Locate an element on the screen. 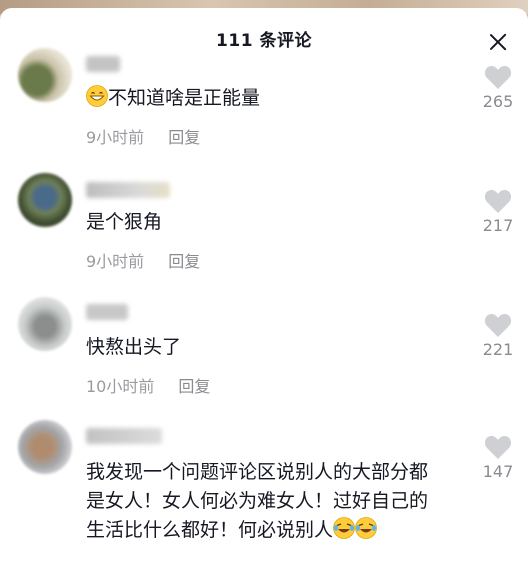 Image resolution: width=528 pixels, height=574 pixels. like-count: 147 is located at coordinates (498, 471).